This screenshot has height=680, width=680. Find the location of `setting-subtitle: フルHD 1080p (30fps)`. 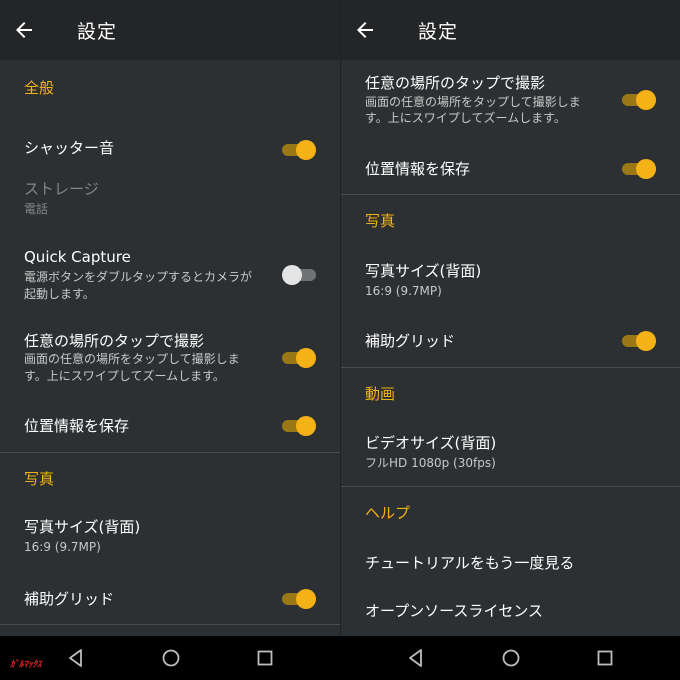

setting-subtitle: フルHD 1080p (30fps) is located at coordinates (430, 463).